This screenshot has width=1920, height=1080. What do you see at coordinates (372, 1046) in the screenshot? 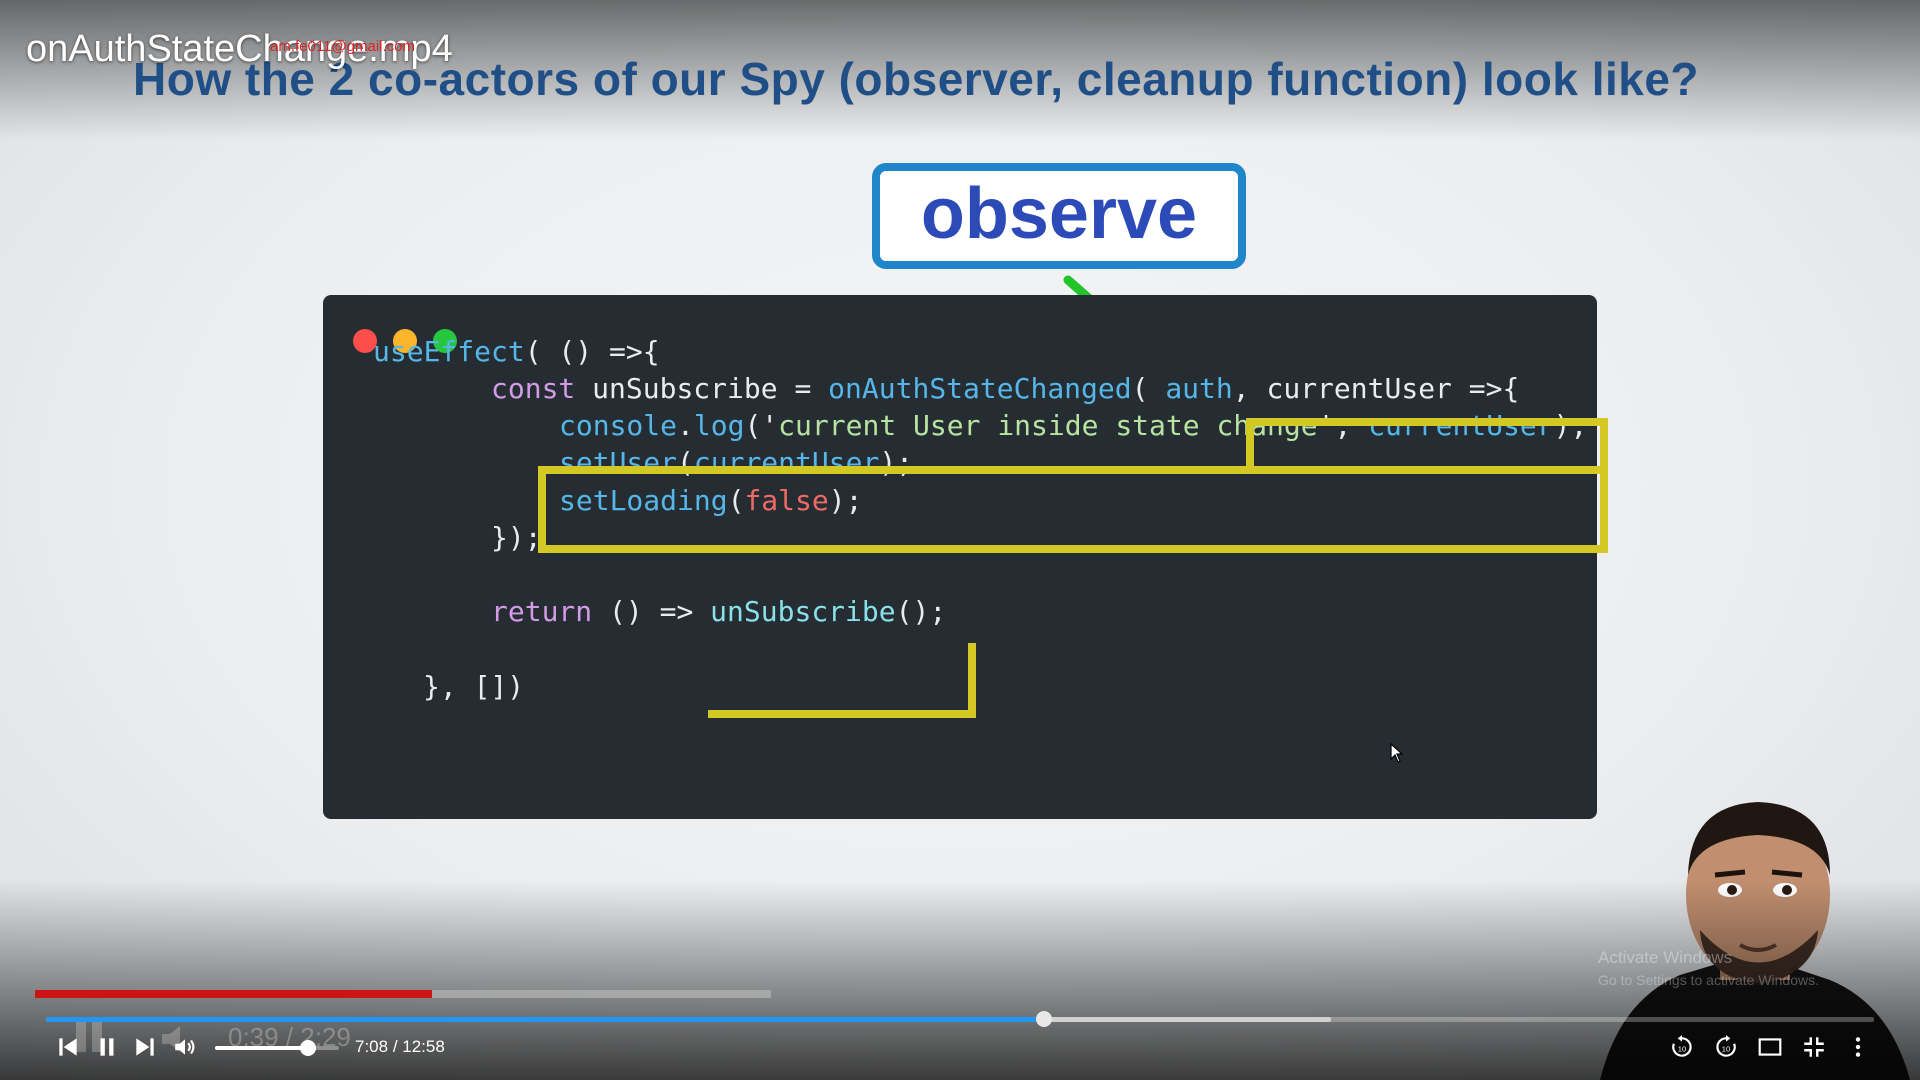
I see `current-time: 7:08` at bounding box center [372, 1046].